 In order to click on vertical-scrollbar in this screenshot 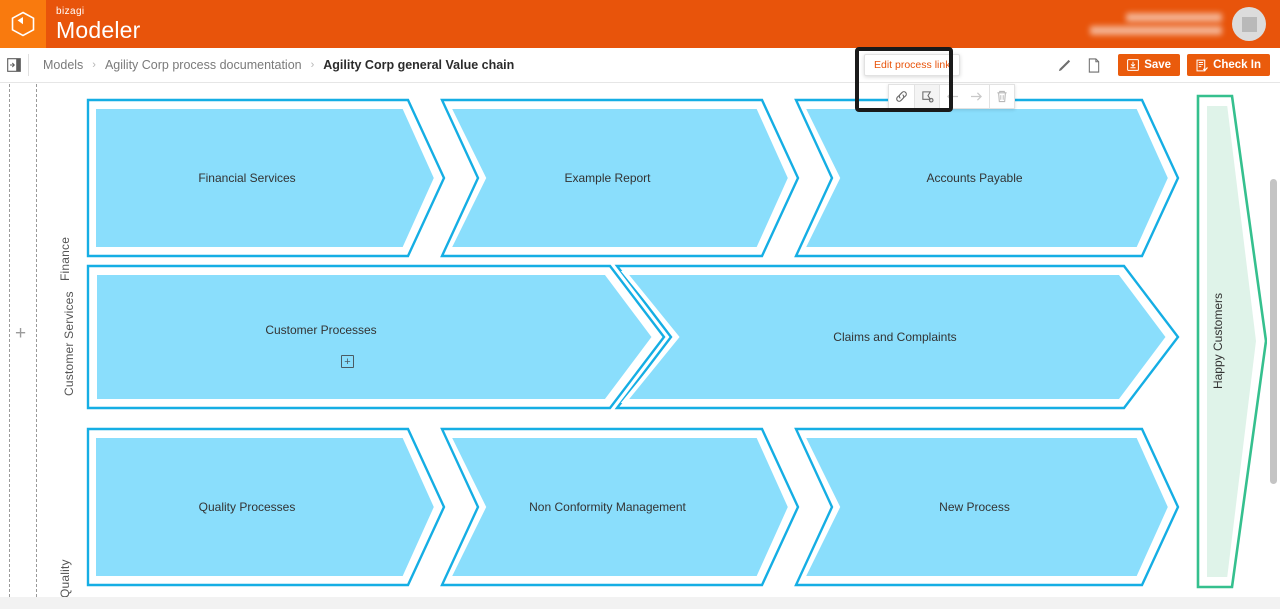, I will do `click(1273, 340)`.